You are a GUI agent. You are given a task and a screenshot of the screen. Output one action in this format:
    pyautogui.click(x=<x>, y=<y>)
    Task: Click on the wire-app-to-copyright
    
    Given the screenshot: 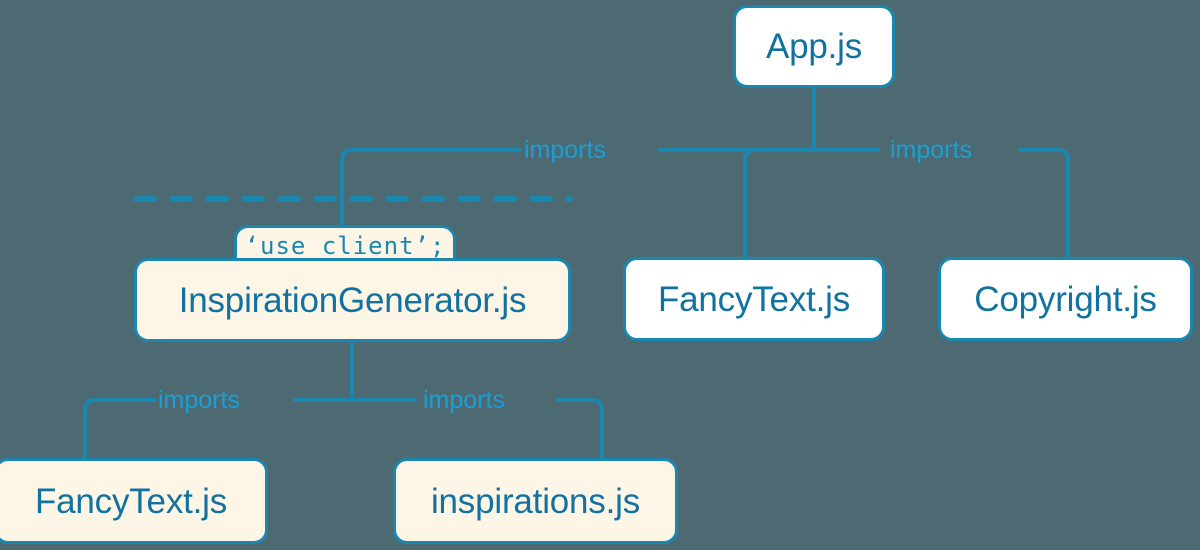 What is the action you would take?
    pyautogui.click(x=1044, y=203)
    